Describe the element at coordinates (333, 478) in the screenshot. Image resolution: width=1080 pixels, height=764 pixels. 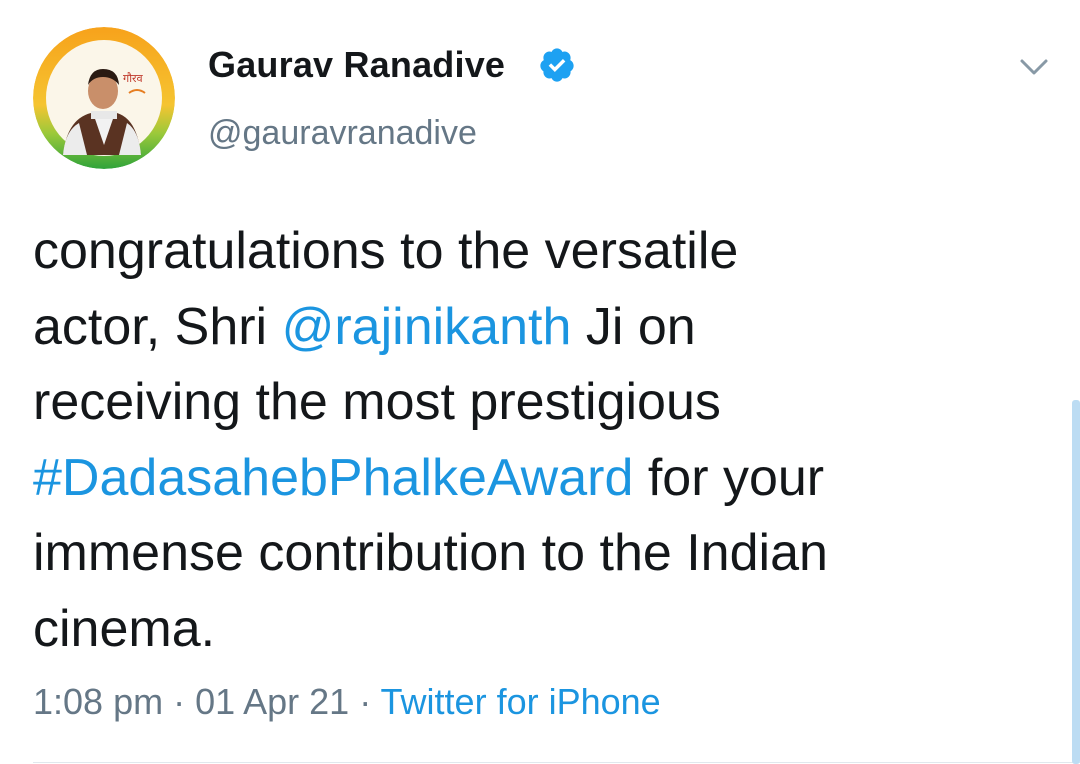
I see `hashtag-link: #DadasahebPhalkeAward` at that location.